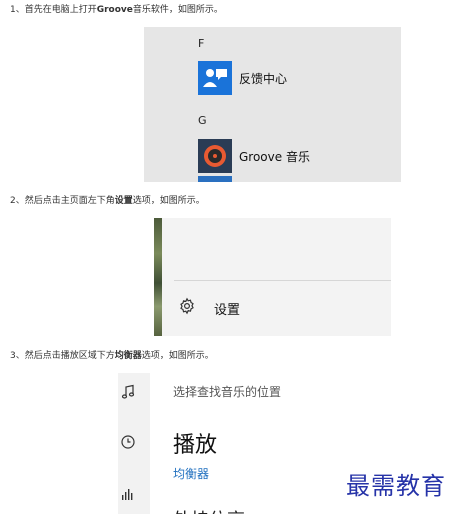 The width and height of the screenshot is (469, 514). Describe the element at coordinates (263, 78) in the screenshot. I see `app-item-feedback-hub: 反馈中心` at that location.